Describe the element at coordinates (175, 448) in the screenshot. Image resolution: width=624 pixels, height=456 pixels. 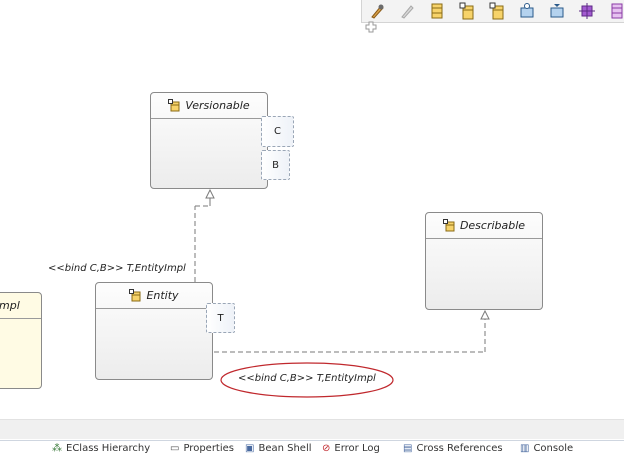
I see `properties-icon: ▭` at that location.